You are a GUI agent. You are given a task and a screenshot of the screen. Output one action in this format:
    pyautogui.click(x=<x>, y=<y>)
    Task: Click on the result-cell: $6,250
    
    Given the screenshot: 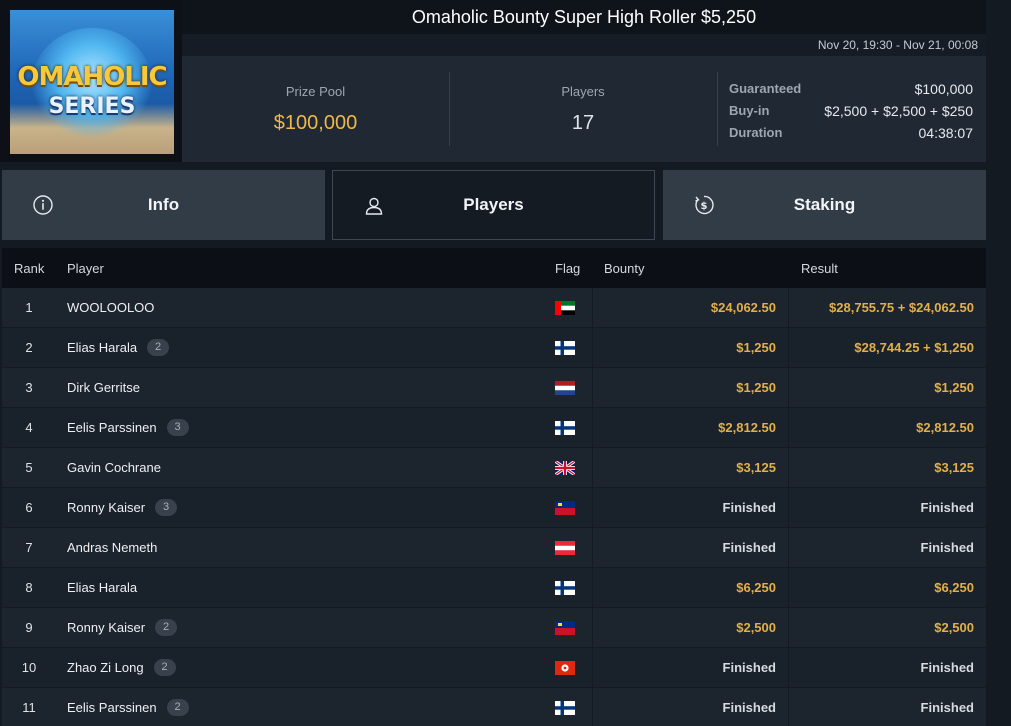 What is the action you would take?
    pyautogui.click(x=887, y=587)
    